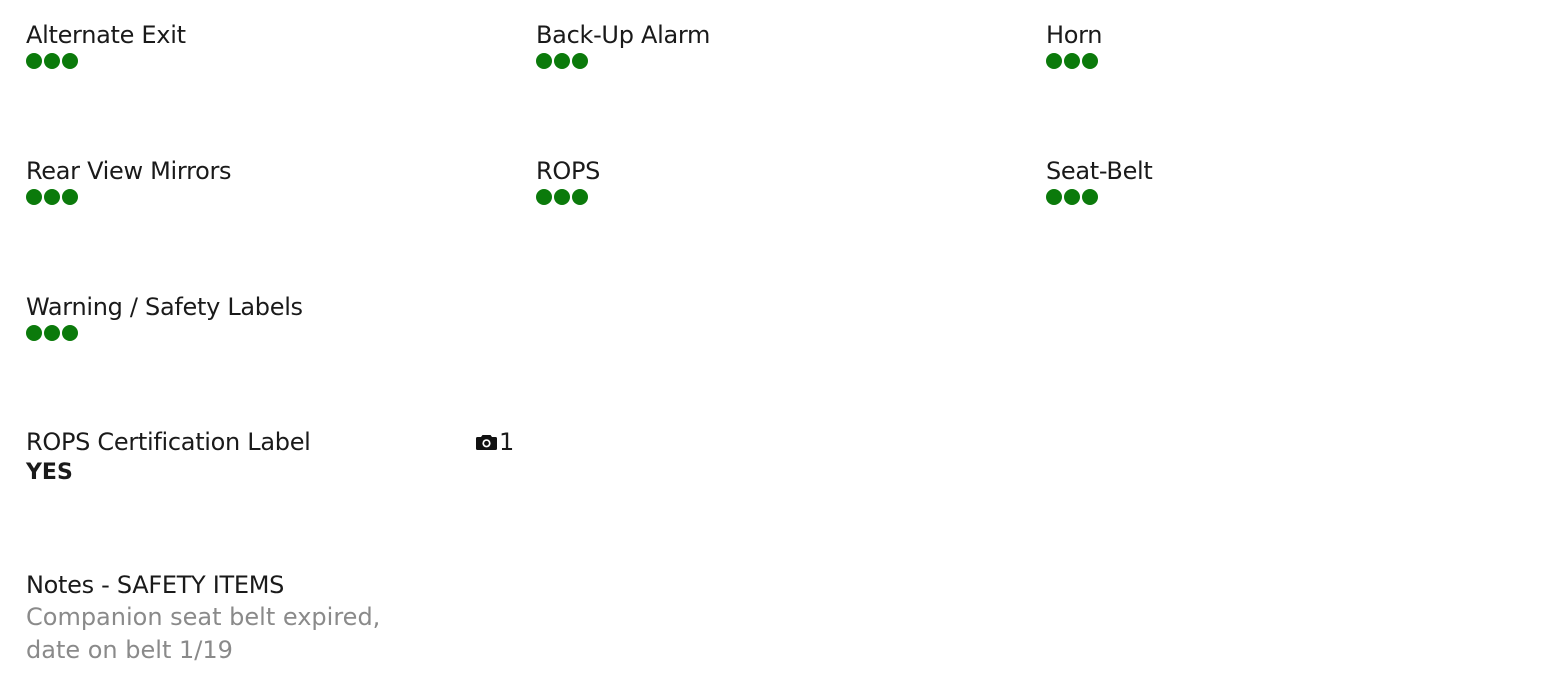  Describe the element at coordinates (106, 35) in the screenshot. I see `item-label: Alternate Exit` at that location.